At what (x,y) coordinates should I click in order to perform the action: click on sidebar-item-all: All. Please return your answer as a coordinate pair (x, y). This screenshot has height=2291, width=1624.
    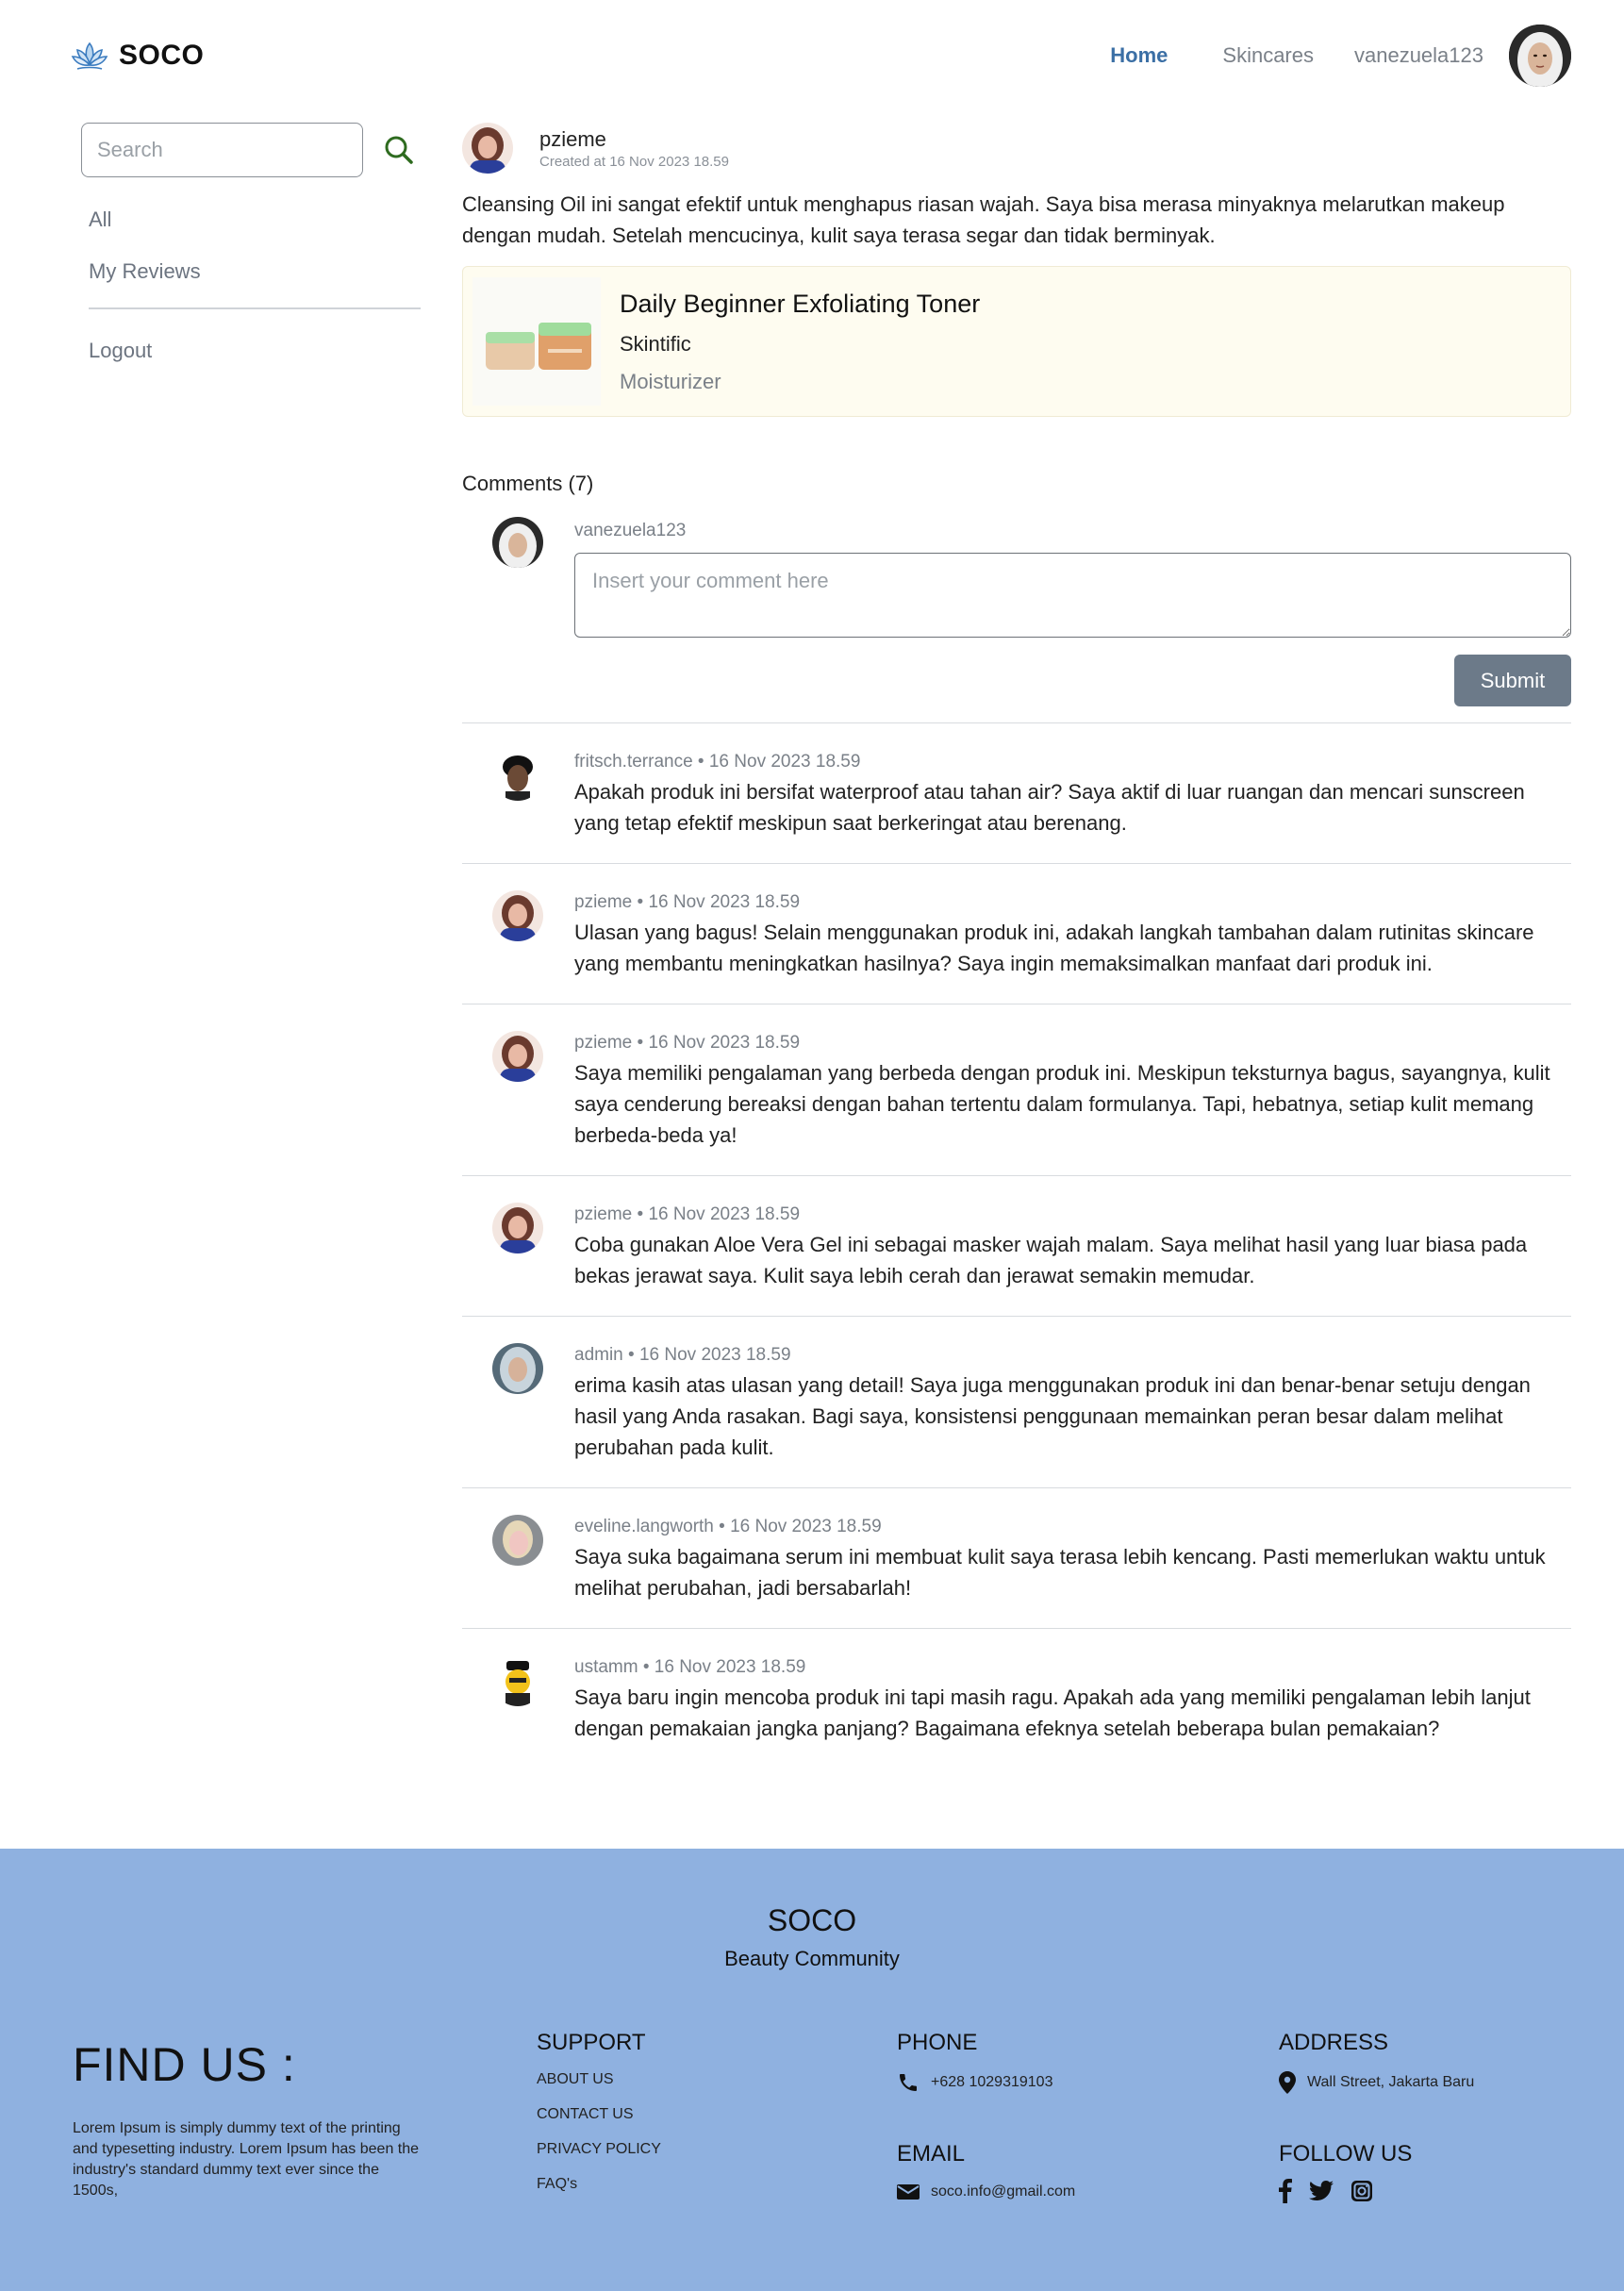
    Looking at the image, I should click on (255, 220).